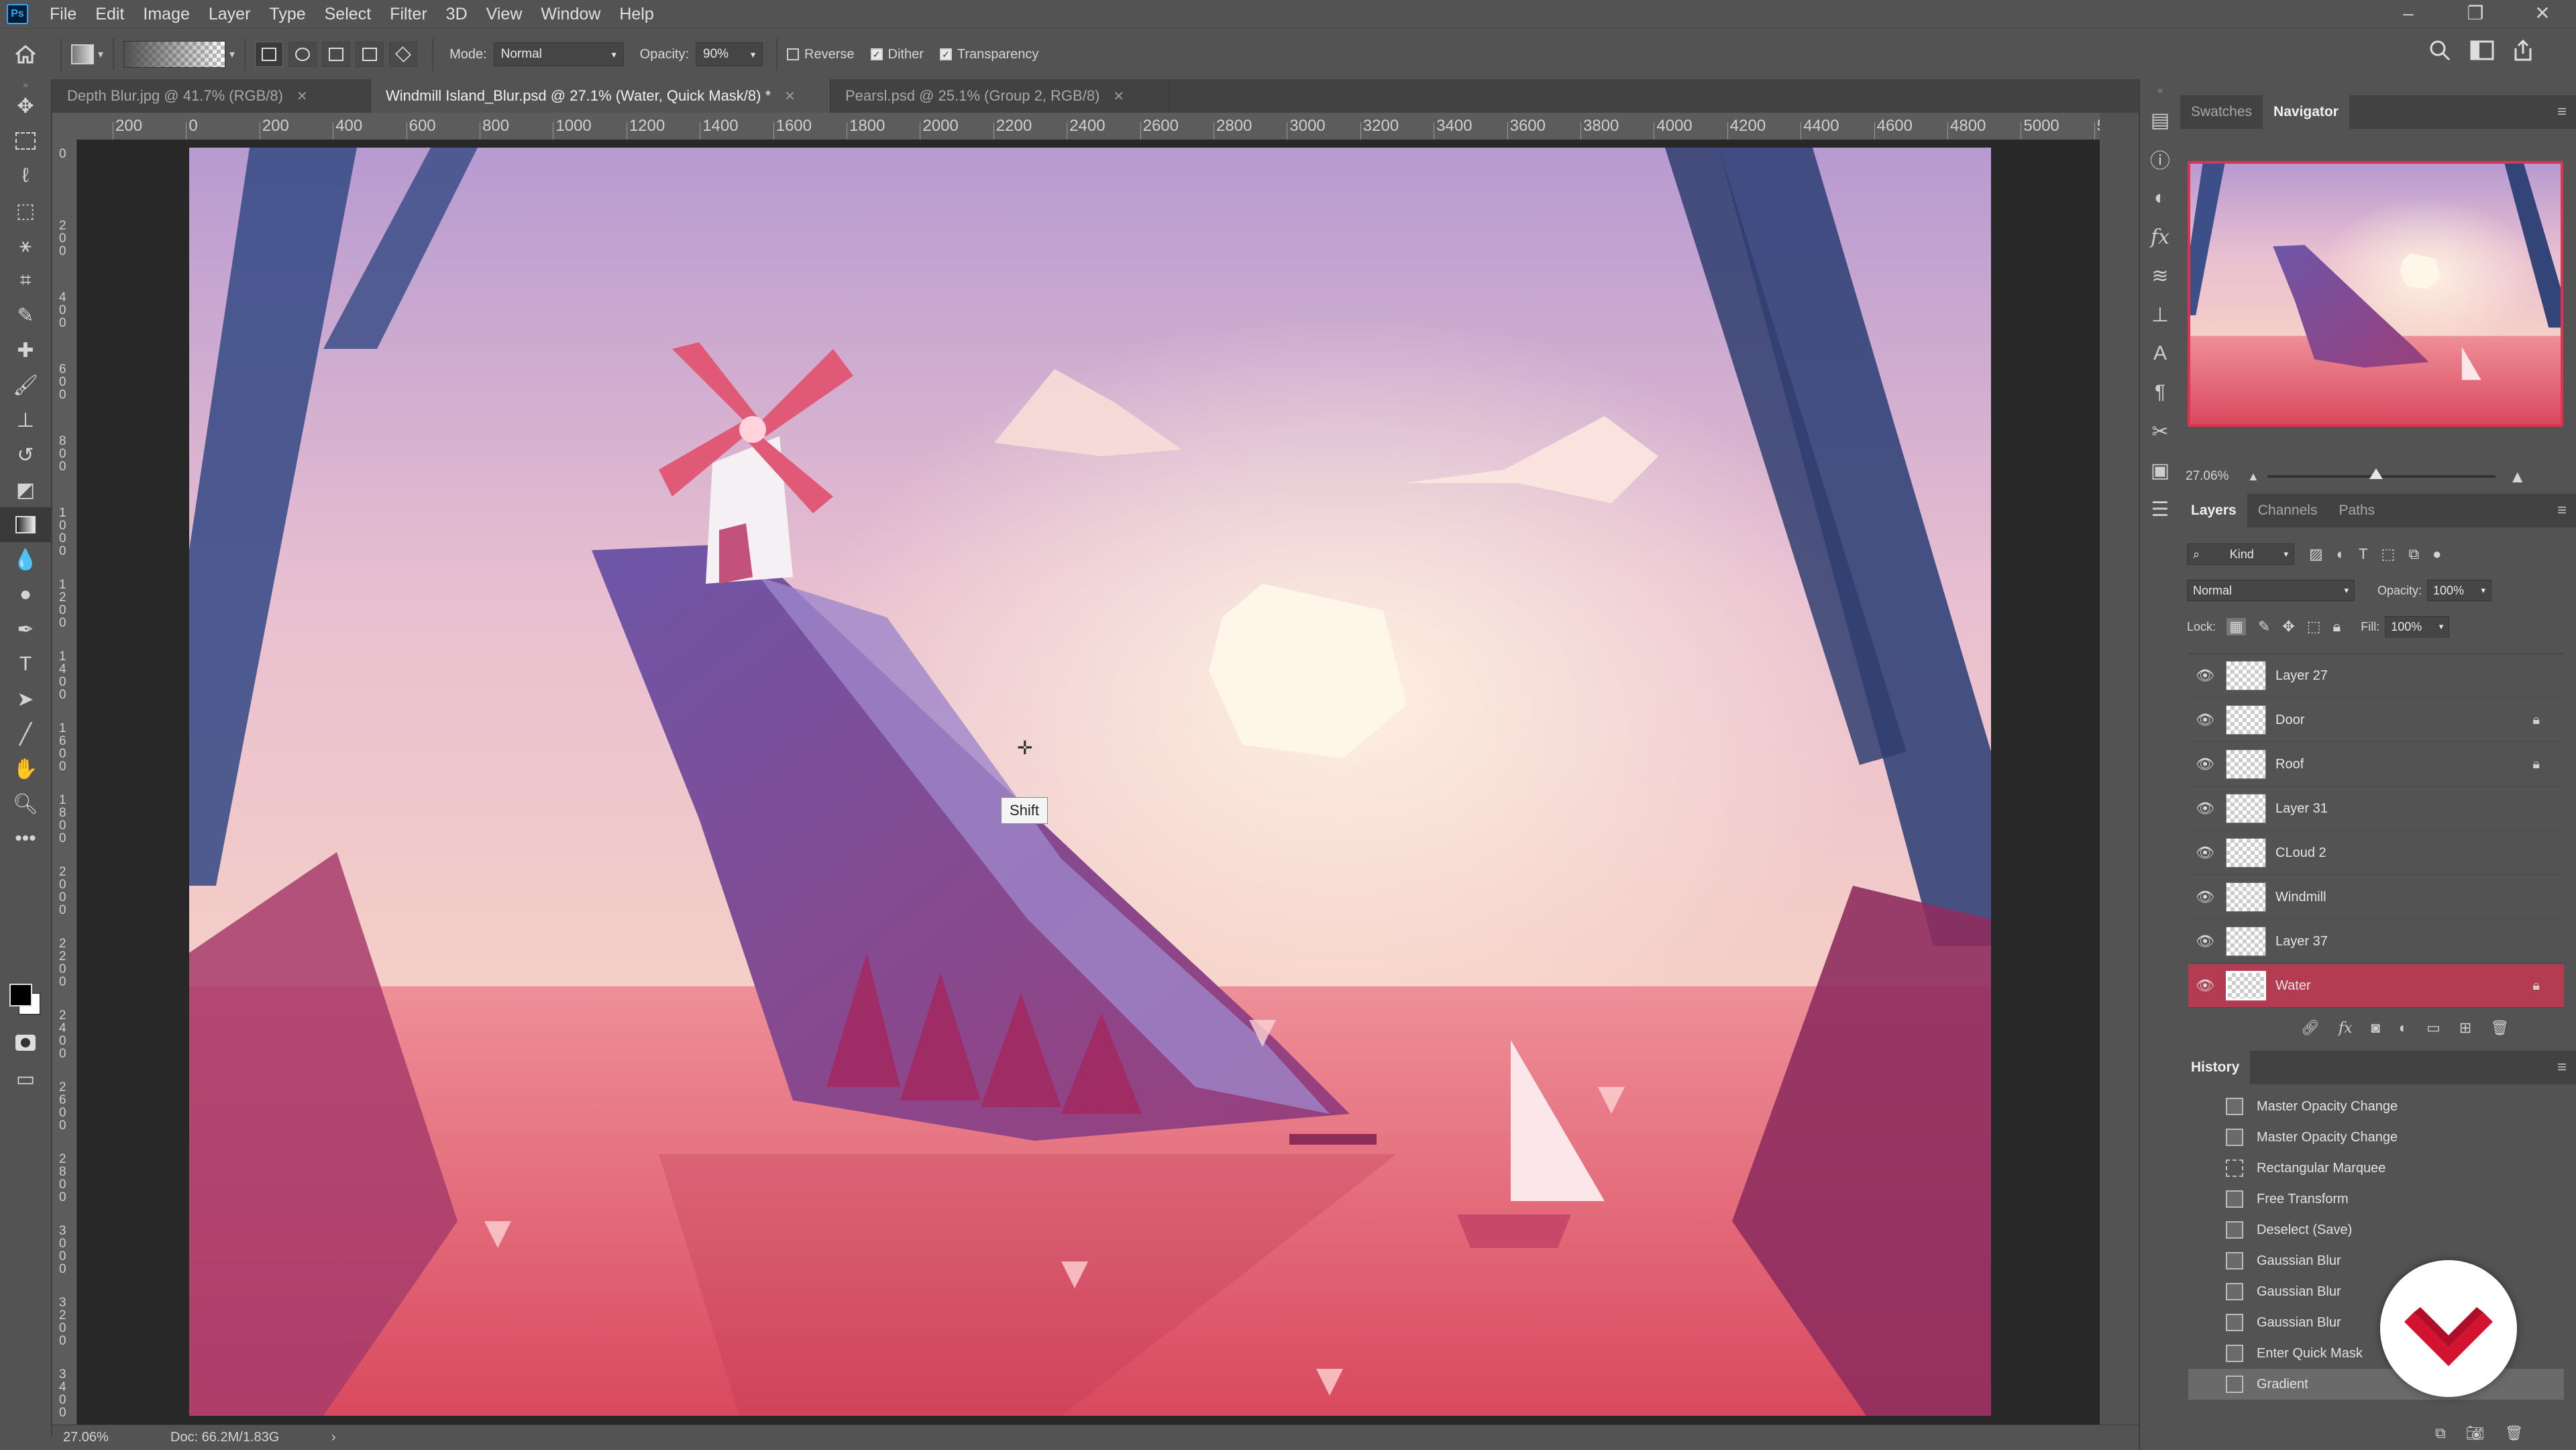  What do you see at coordinates (2119, 769) in the screenshot?
I see `vertical-scrollbar` at bounding box center [2119, 769].